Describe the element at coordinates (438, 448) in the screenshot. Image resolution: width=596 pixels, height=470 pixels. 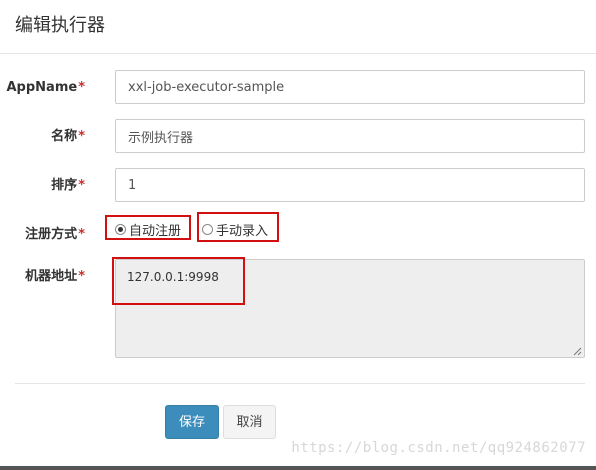
I see `watermark-text: https://blog.csdn.net/qq924862077` at that location.